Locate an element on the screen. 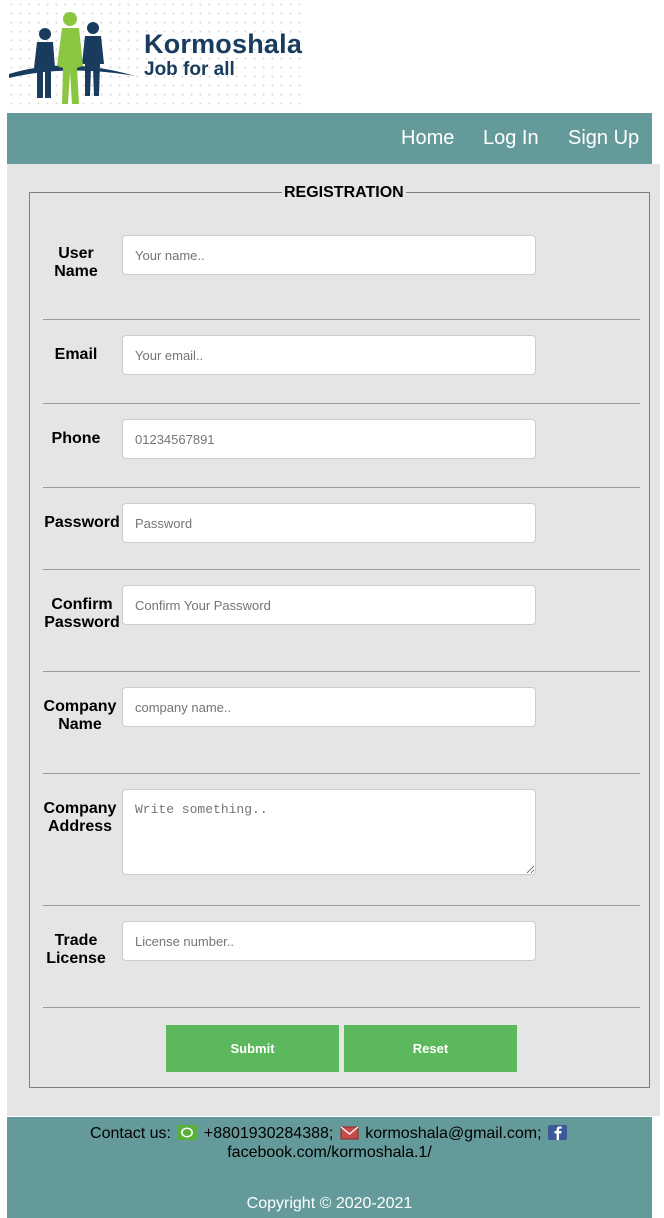  contact-facebook: facebook.com/kormoshala.1/ is located at coordinates (329, 1152).